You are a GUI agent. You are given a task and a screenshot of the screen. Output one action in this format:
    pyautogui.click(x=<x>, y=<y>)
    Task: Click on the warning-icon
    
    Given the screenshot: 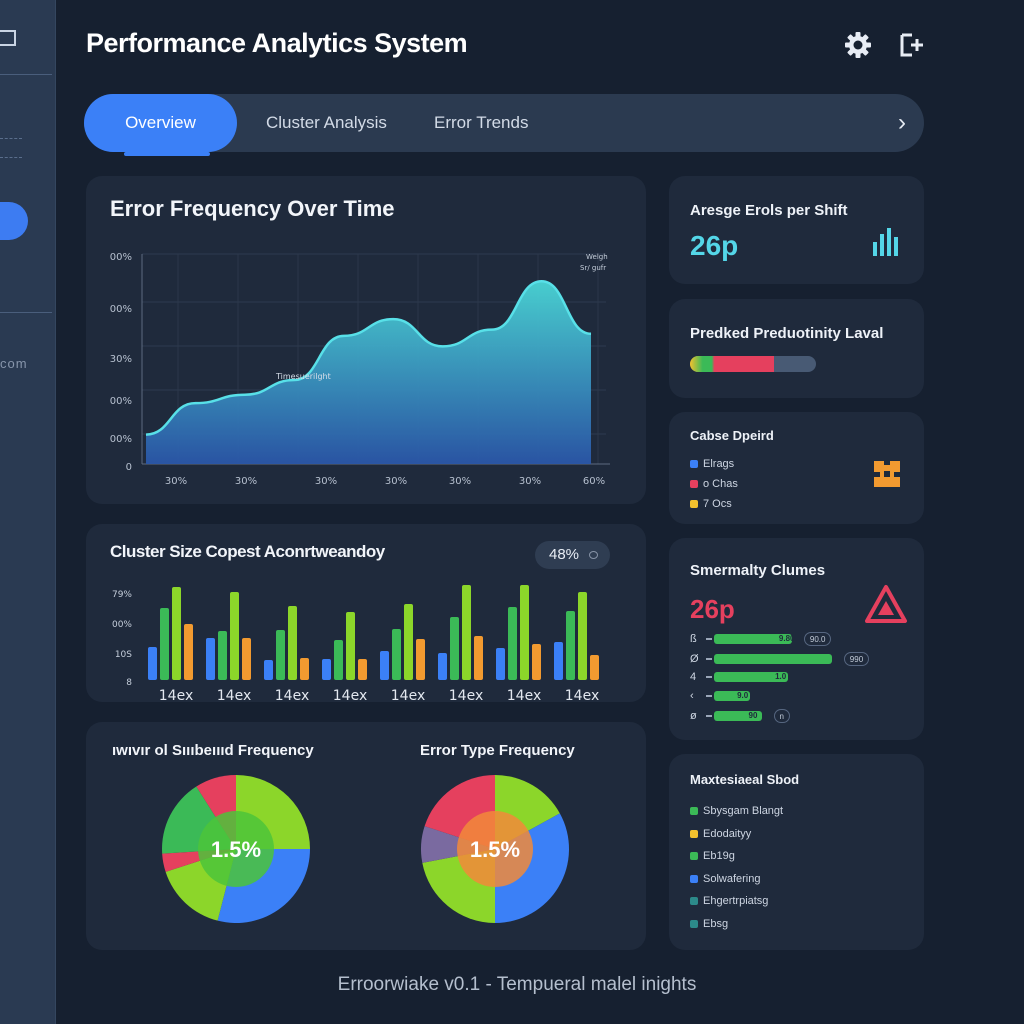 What is the action you would take?
    pyautogui.click(x=886, y=604)
    